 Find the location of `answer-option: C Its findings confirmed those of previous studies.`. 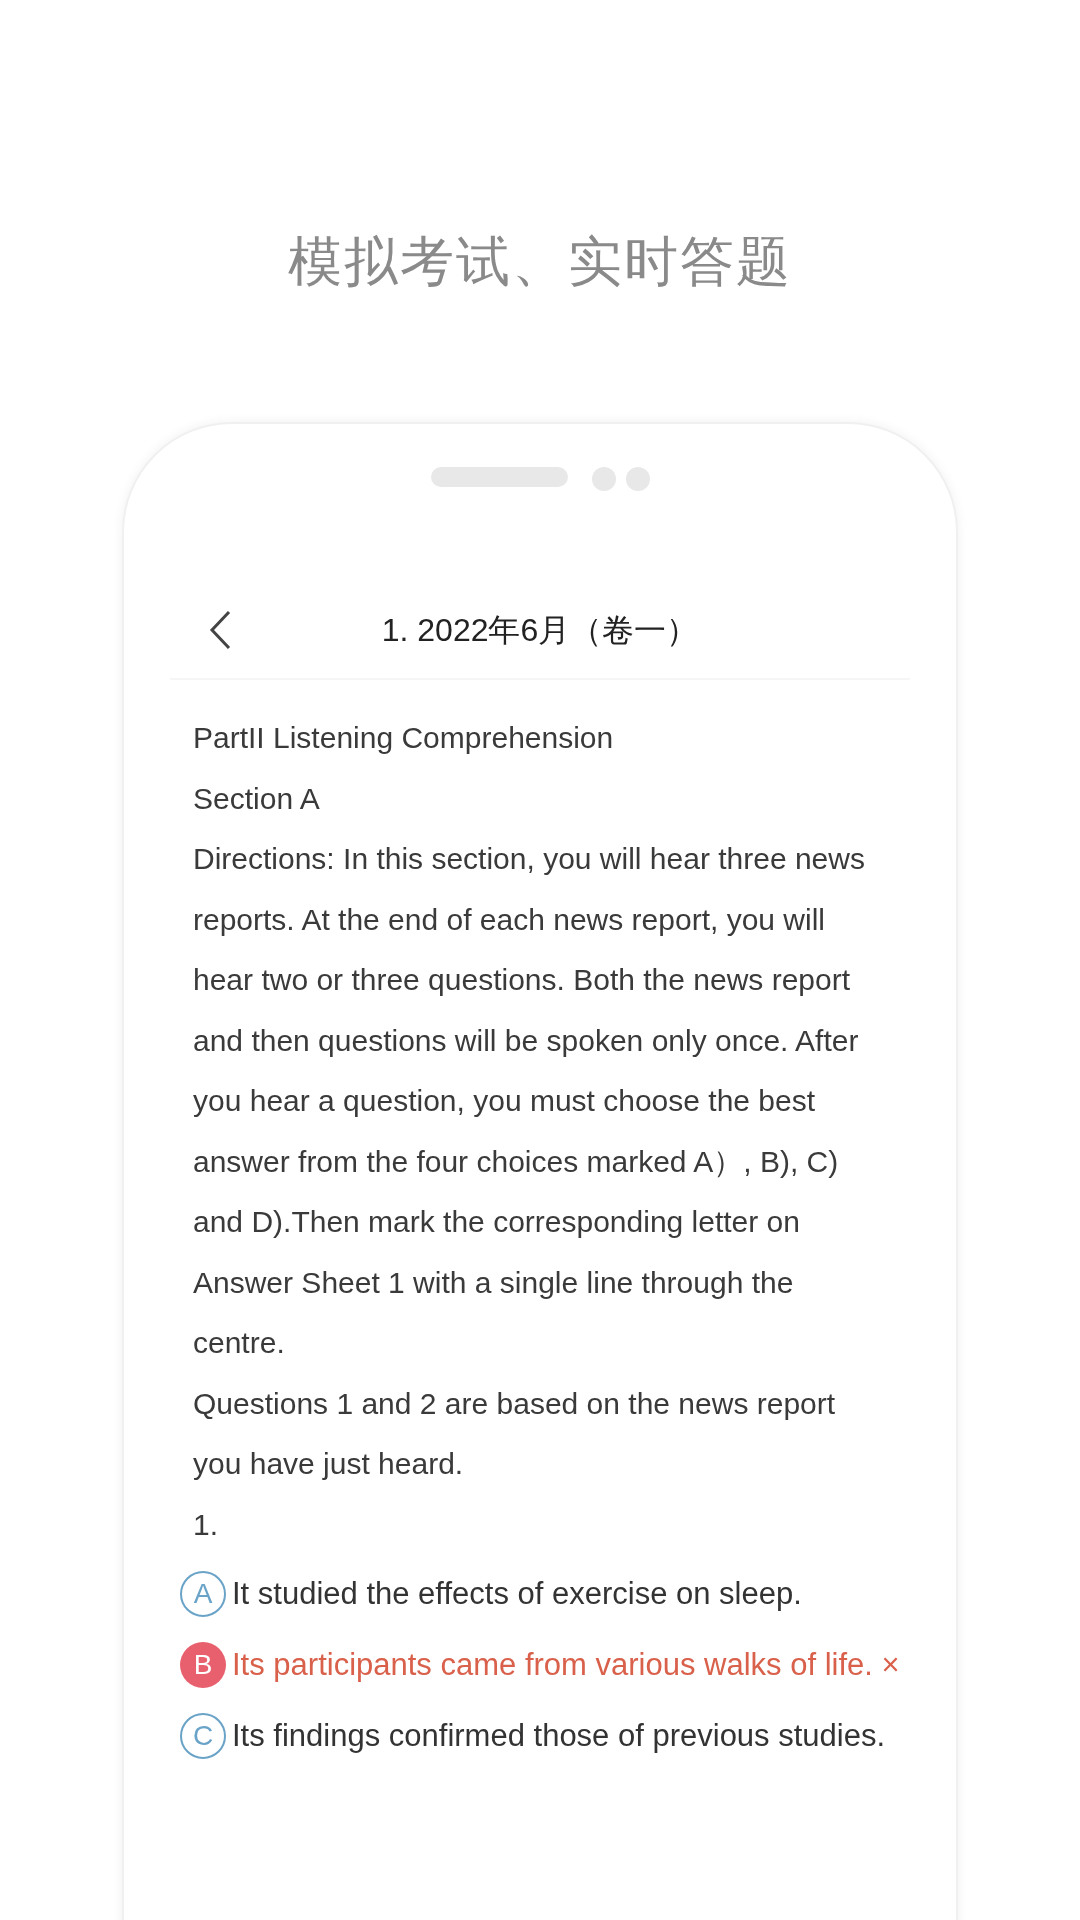

answer-option: C Its findings confirmed those of previous studies. is located at coordinates (543, 1735).